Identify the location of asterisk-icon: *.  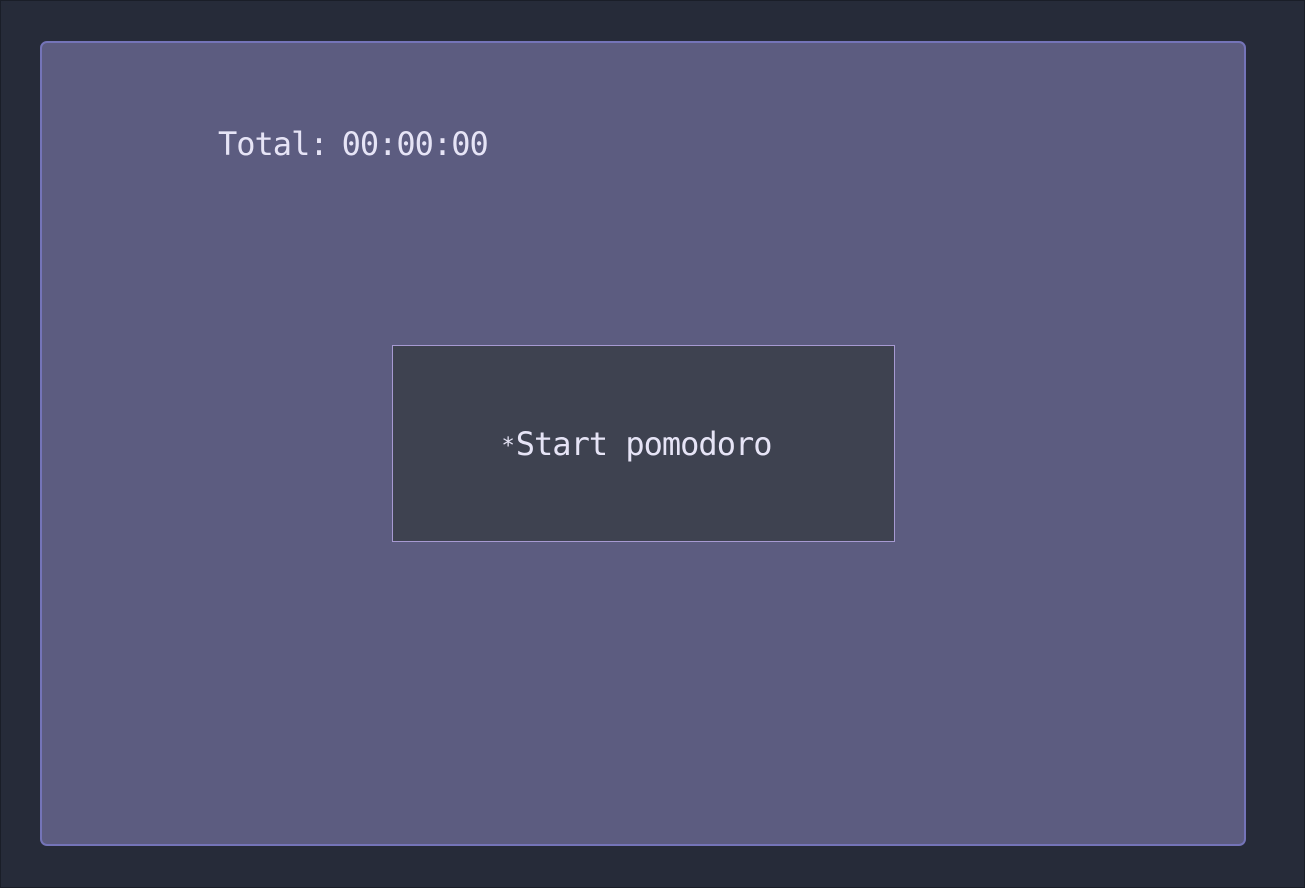
(508, 446).